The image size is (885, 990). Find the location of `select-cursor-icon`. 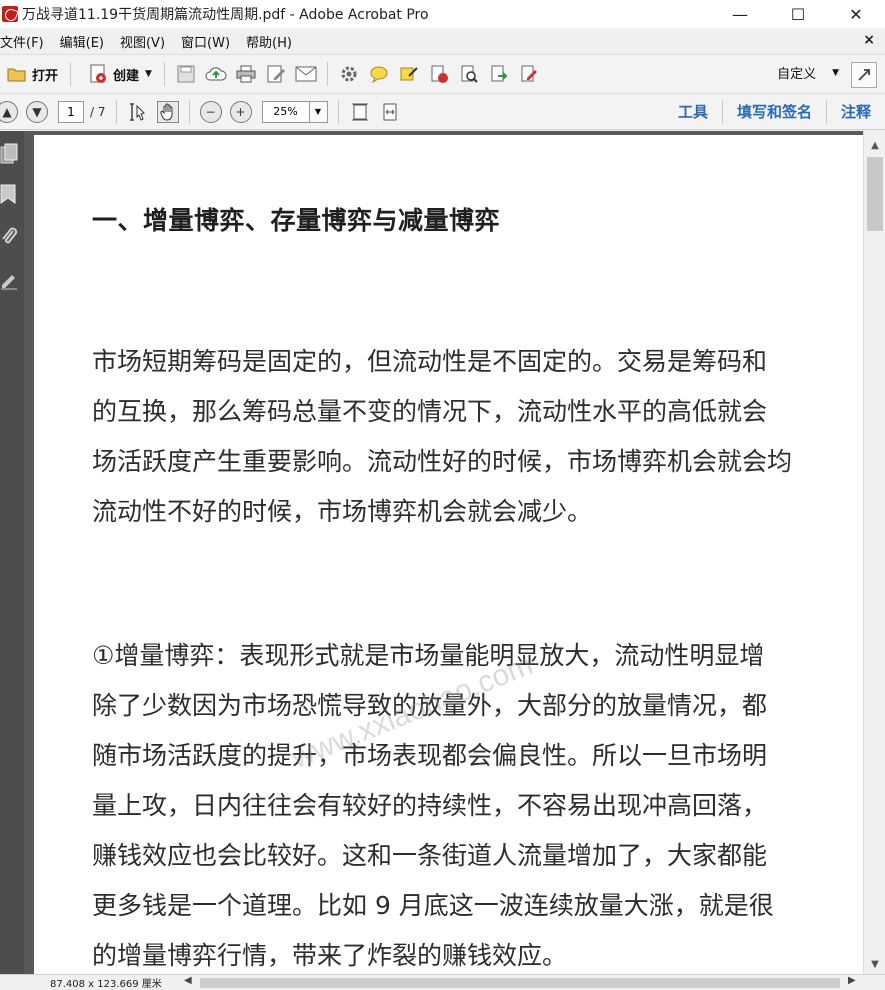

select-cursor-icon is located at coordinates (138, 112).